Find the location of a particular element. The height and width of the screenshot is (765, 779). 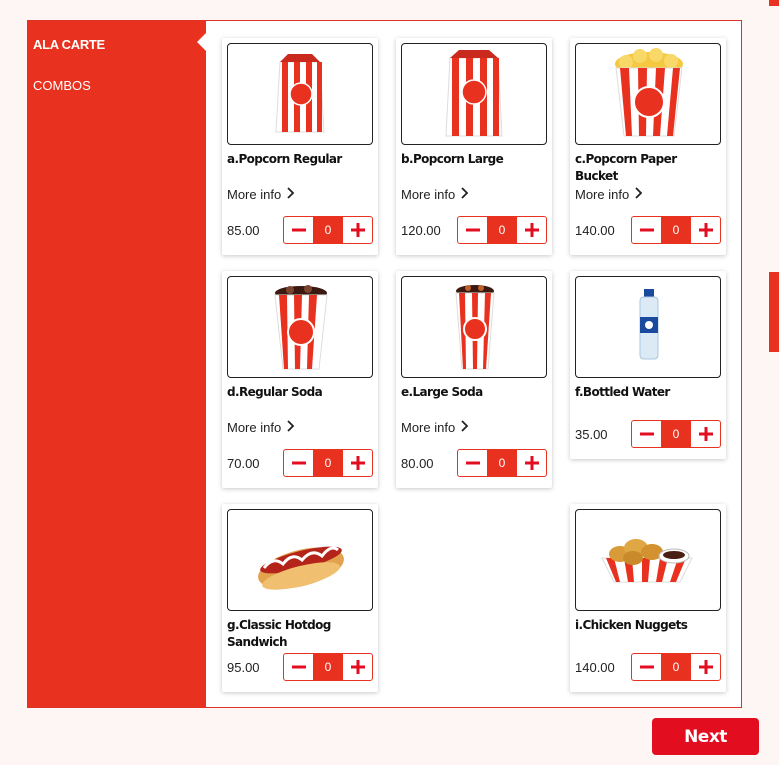

product-price: 35.00 is located at coordinates (591, 434).